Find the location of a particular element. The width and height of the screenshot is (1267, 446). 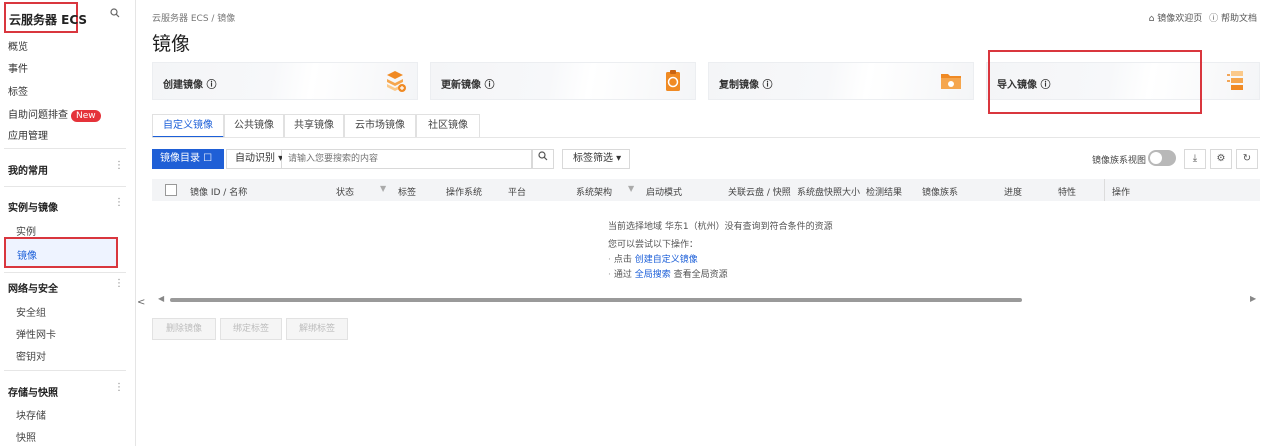

table-header is located at coordinates (706, 190).